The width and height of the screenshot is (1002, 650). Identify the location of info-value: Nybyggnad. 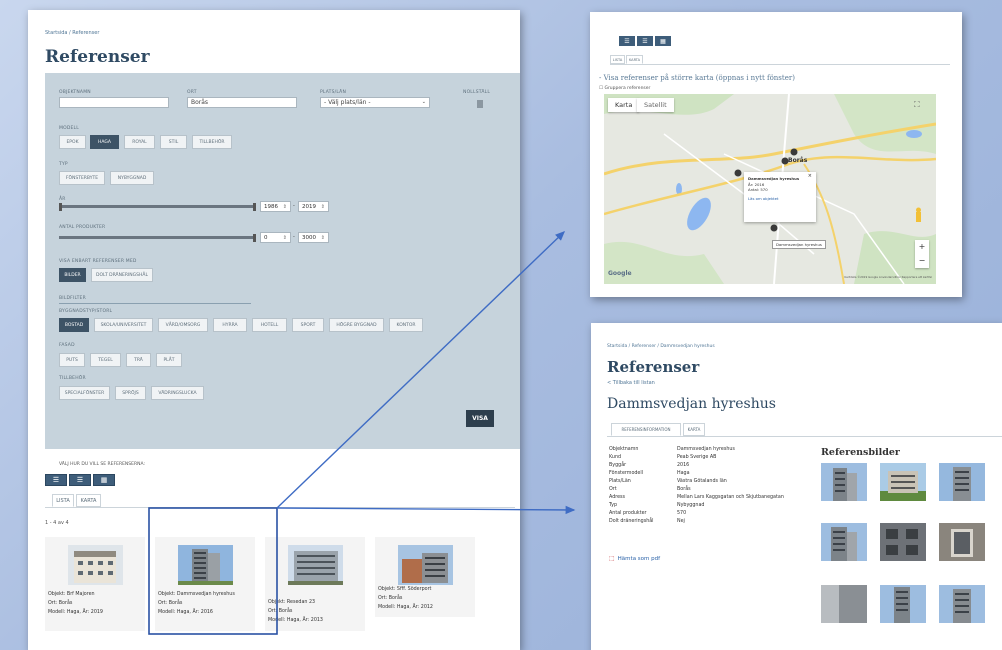
(691, 505).